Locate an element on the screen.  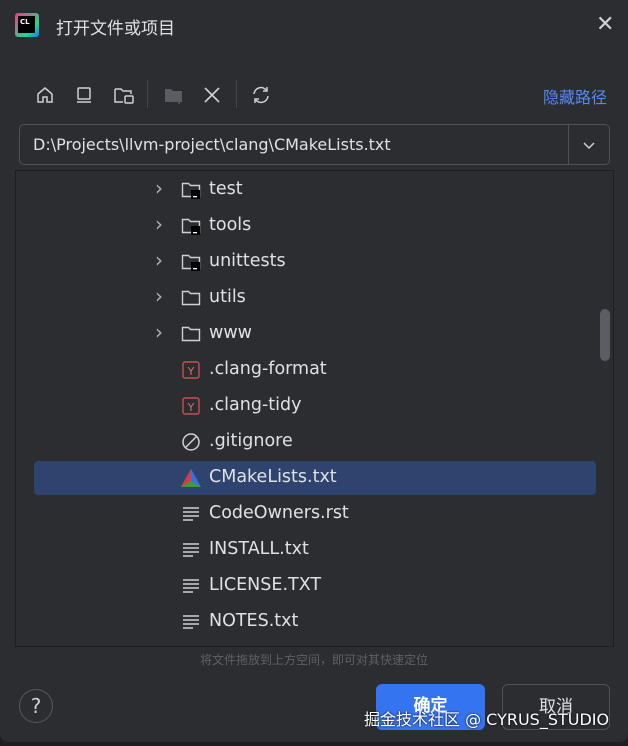
file-tree-item: › www is located at coordinates (315, 334).